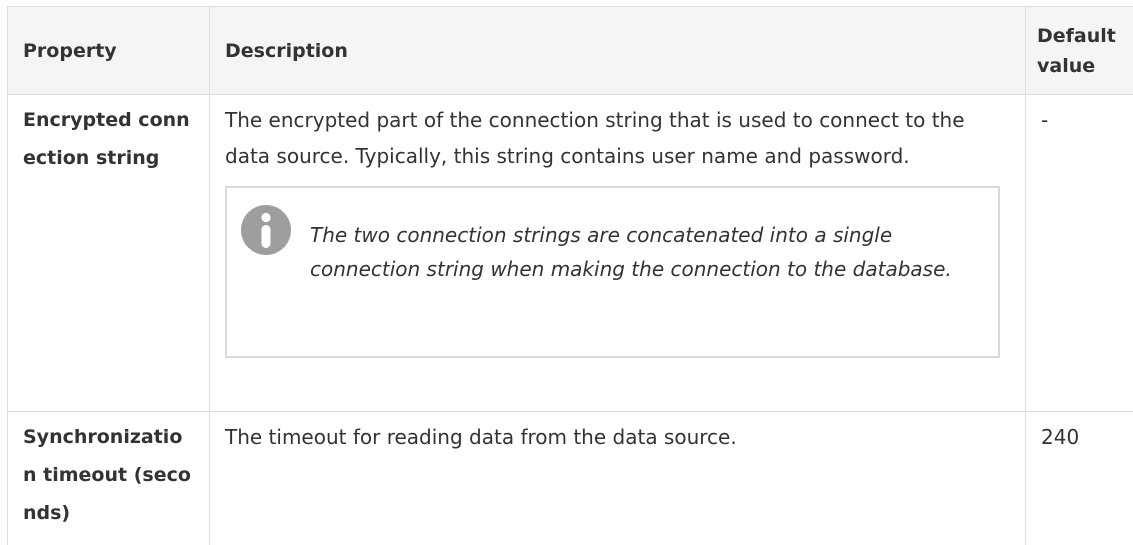 This screenshot has height=545, width=1133. I want to click on header-description: Description, so click(617, 50).